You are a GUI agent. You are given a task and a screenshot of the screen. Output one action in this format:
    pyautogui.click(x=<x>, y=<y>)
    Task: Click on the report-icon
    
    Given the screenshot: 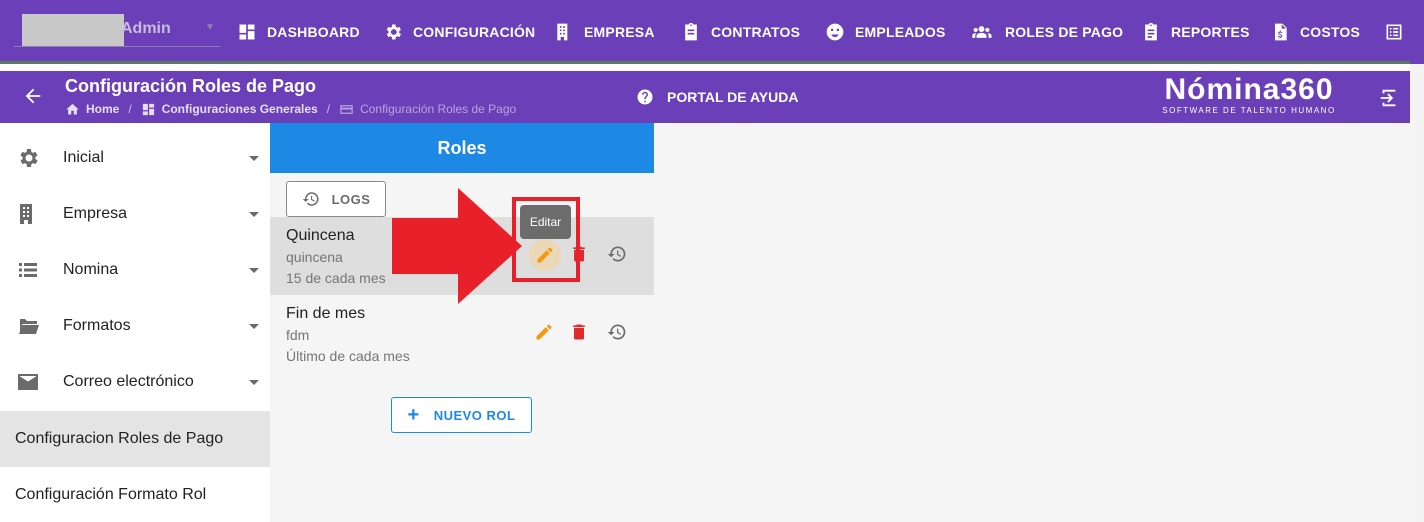 What is the action you would take?
    pyautogui.click(x=1151, y=31)
    